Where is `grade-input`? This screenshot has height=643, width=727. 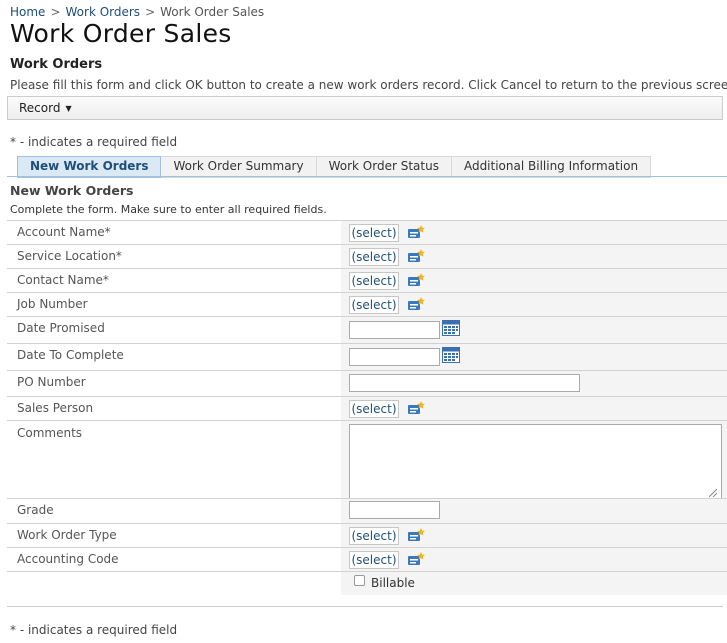 grade-input is located at coordinates (394, 510).